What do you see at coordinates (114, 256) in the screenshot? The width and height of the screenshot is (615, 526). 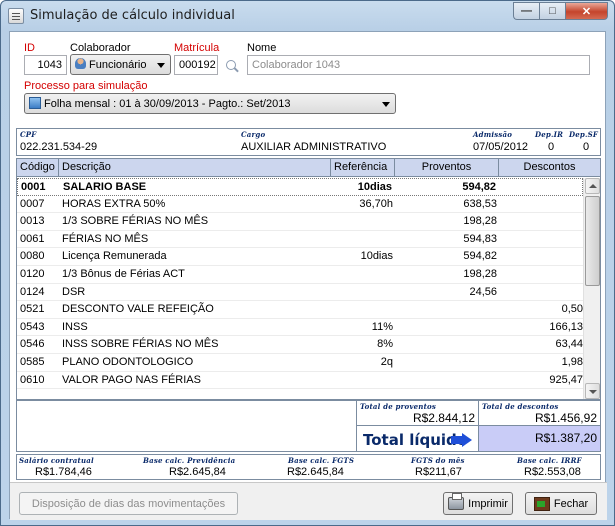 I see `cell-descricao: Licença Remunerada` at bounding box center [114, 256].